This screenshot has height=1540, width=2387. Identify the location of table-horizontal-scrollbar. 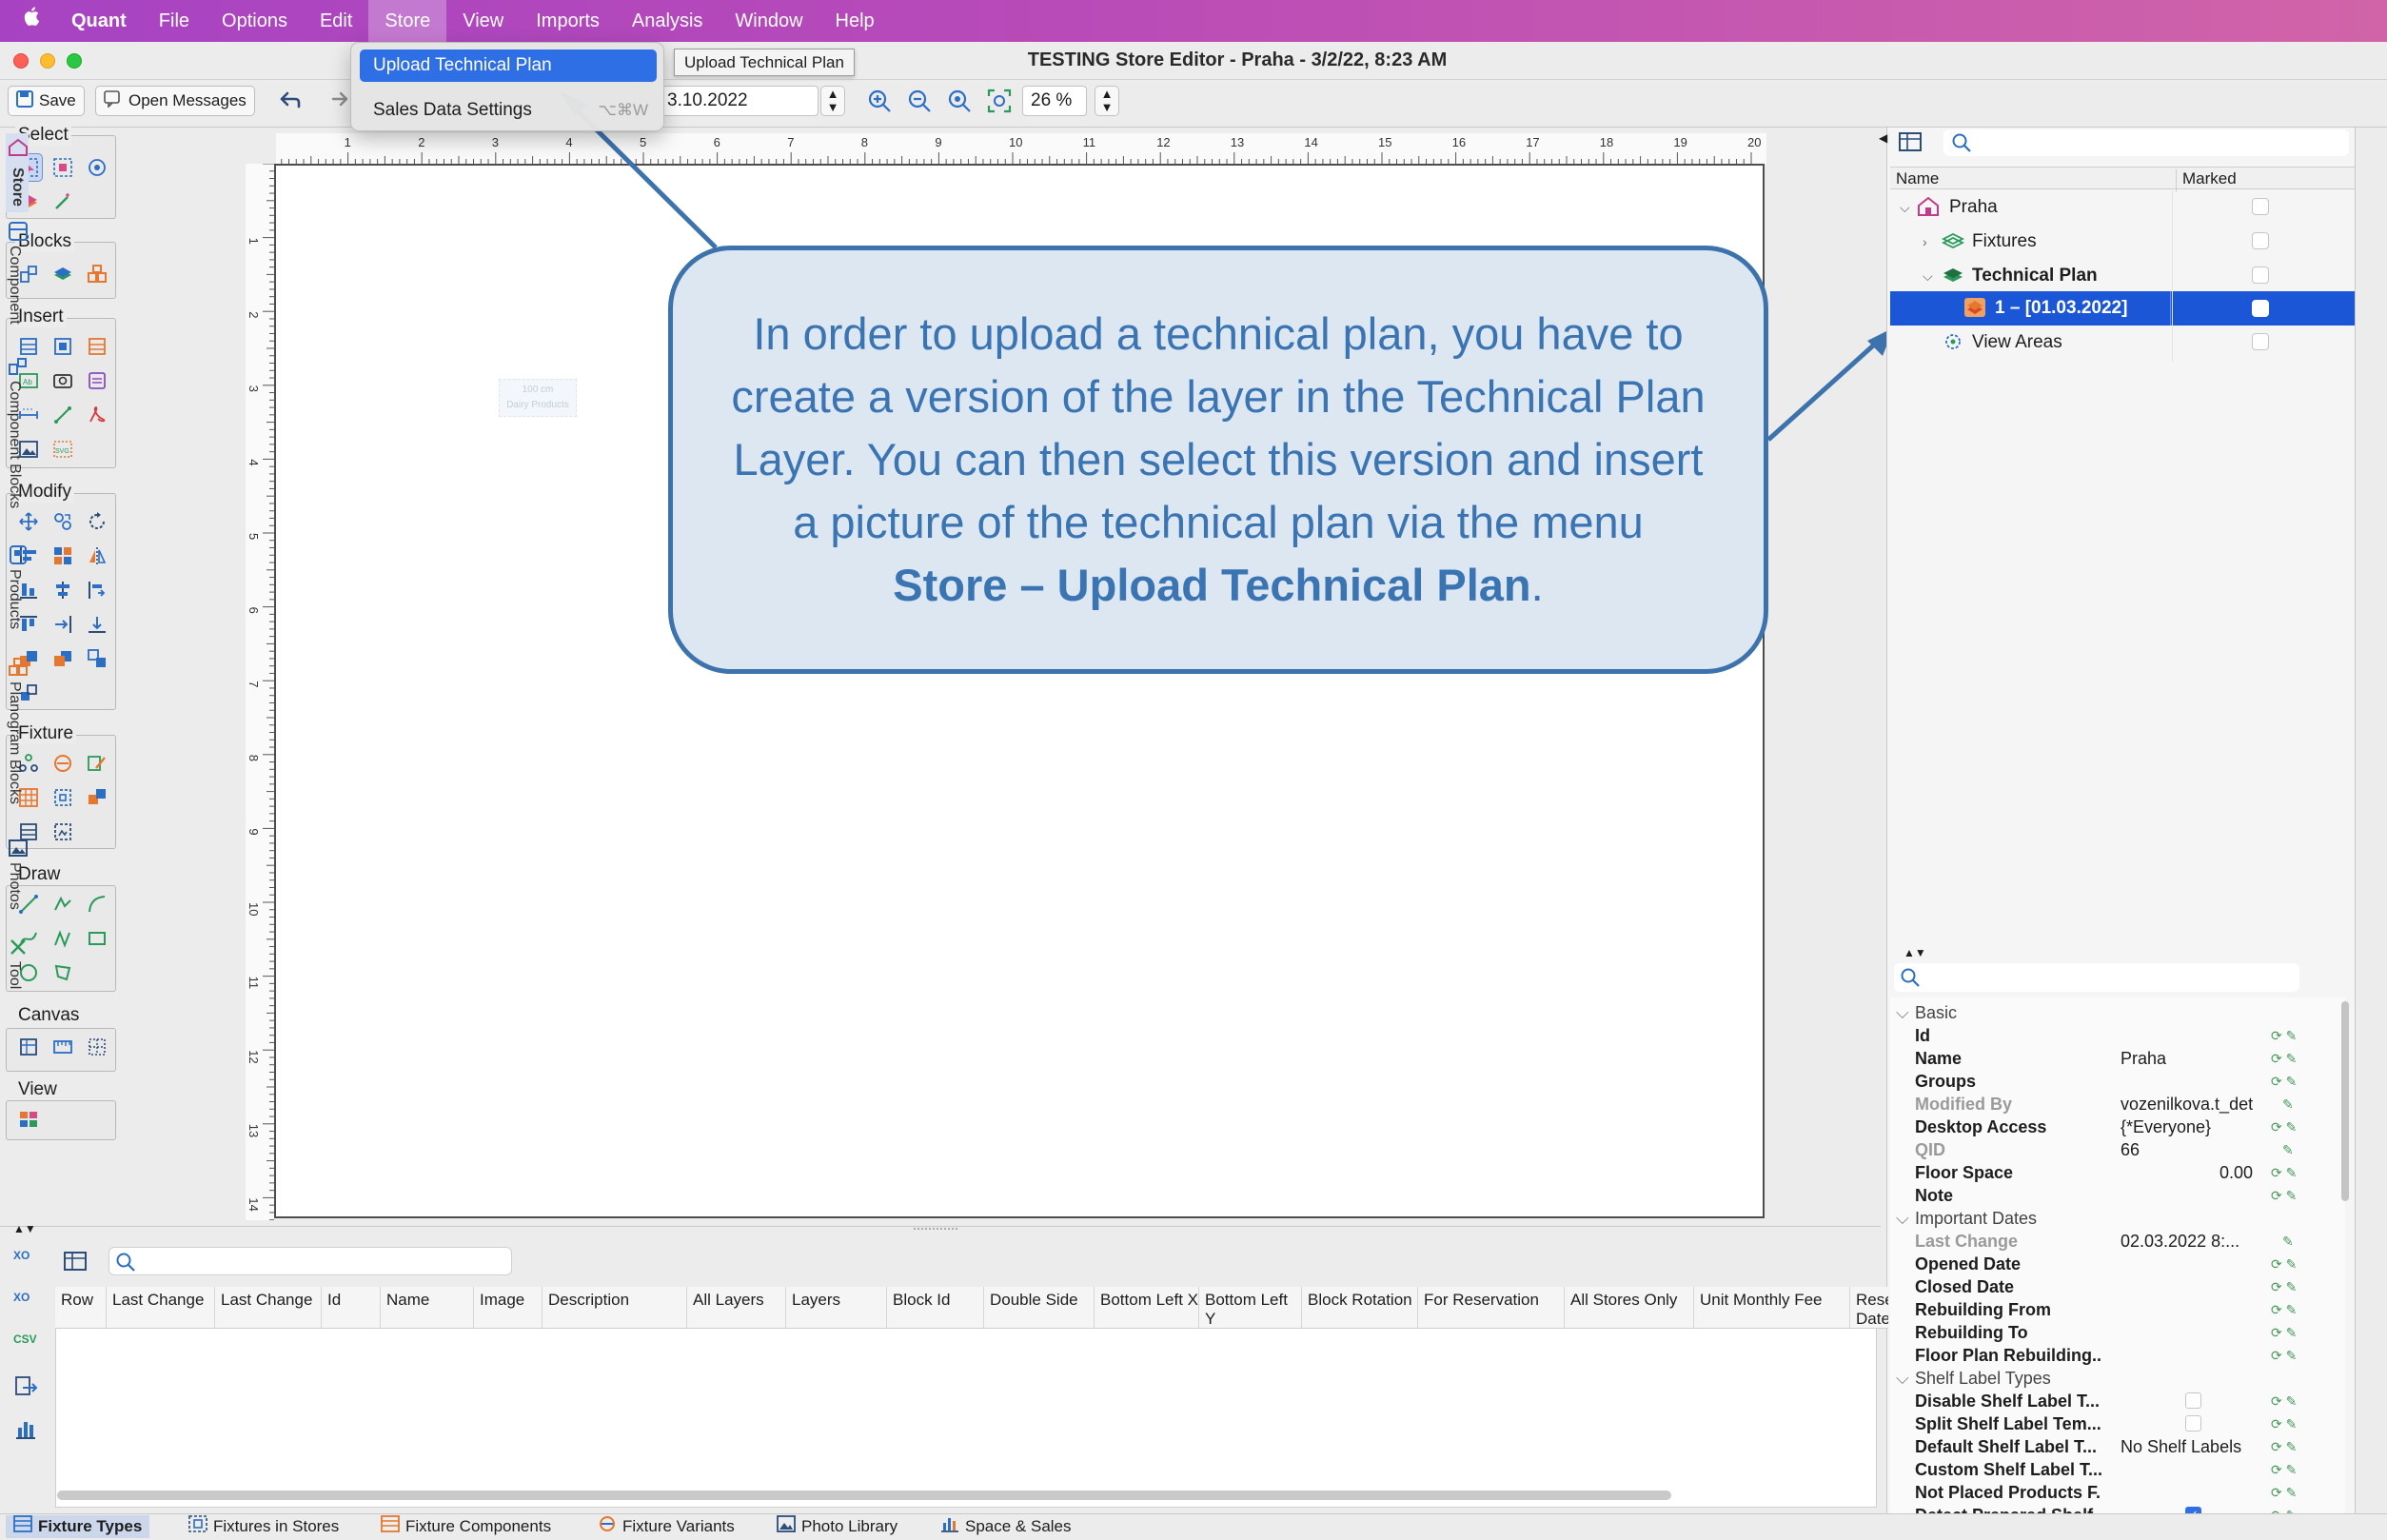
(864, 1495).